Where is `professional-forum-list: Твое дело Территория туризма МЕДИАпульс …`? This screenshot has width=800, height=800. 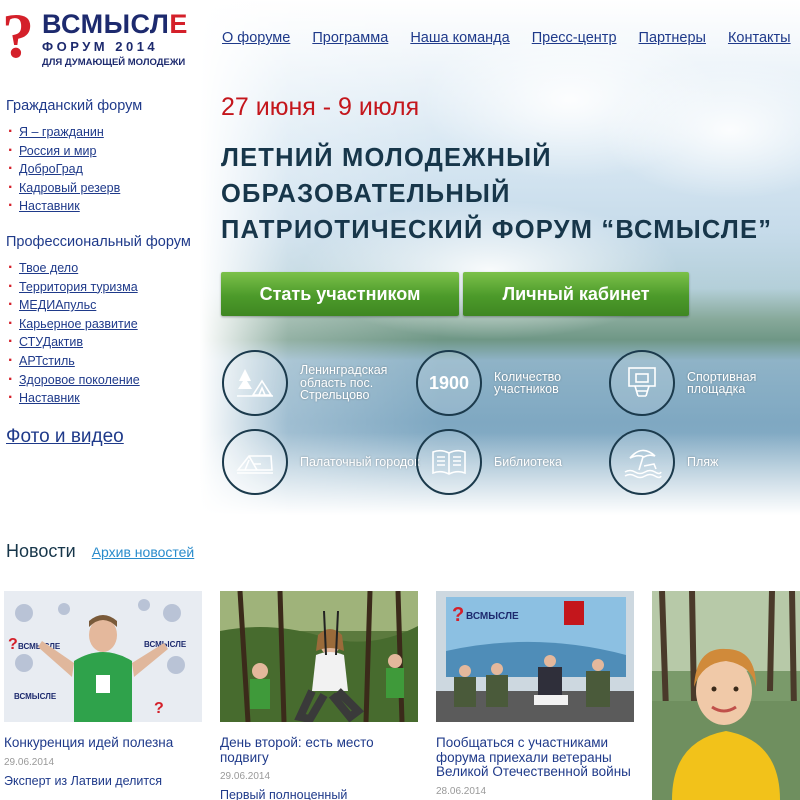
professional-forum-list: Твое дело Территория туризма МЕДИАпульс … is located at coordinates (106, 333).